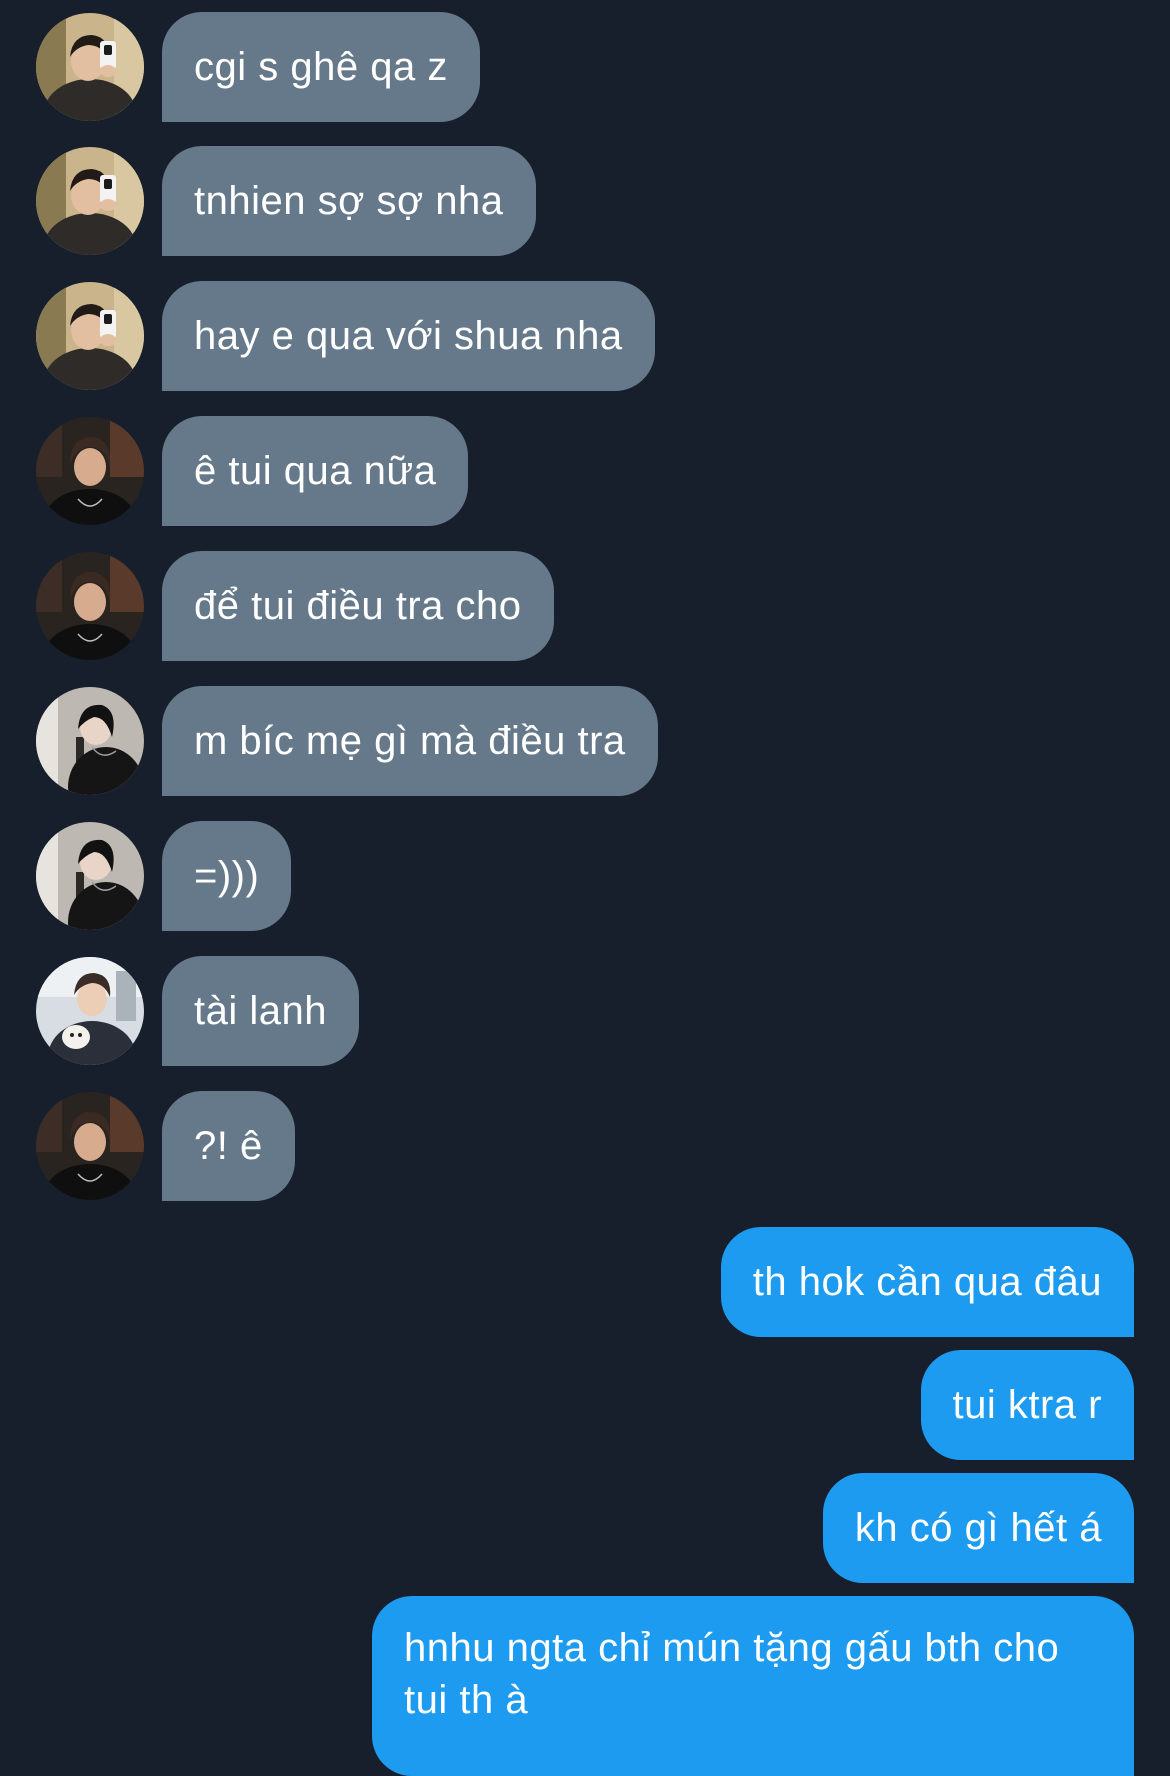 The width and height of the screenshot is (1170, 1776). I want to click on message-bubble-incoming: m bíc mẹ gì mà điều tra, so click(410, 741).